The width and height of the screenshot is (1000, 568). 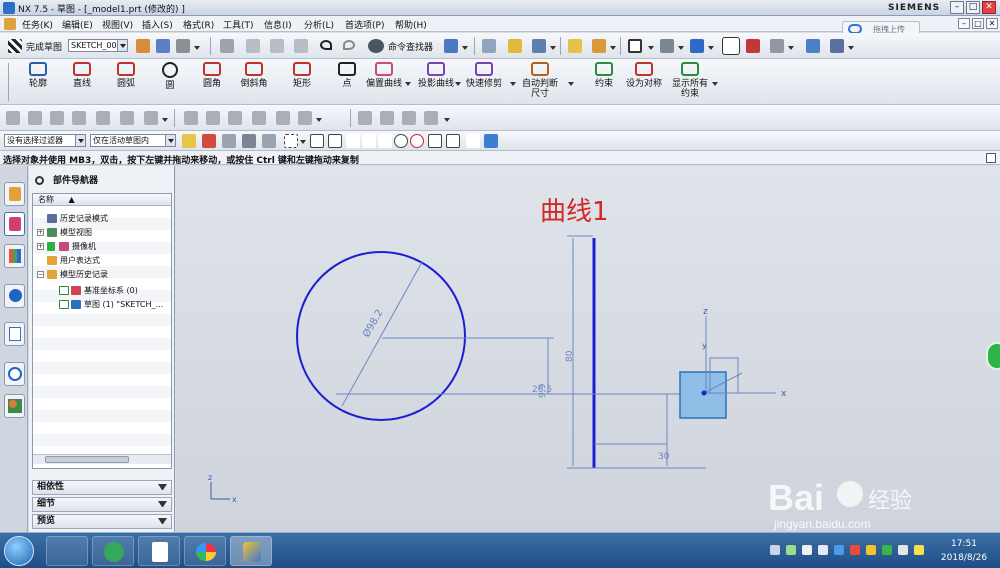 What do you see at coordinates (385, 141) in the screenshot?
I see `snap-intersection-icon` at bounding box center [385, 141].